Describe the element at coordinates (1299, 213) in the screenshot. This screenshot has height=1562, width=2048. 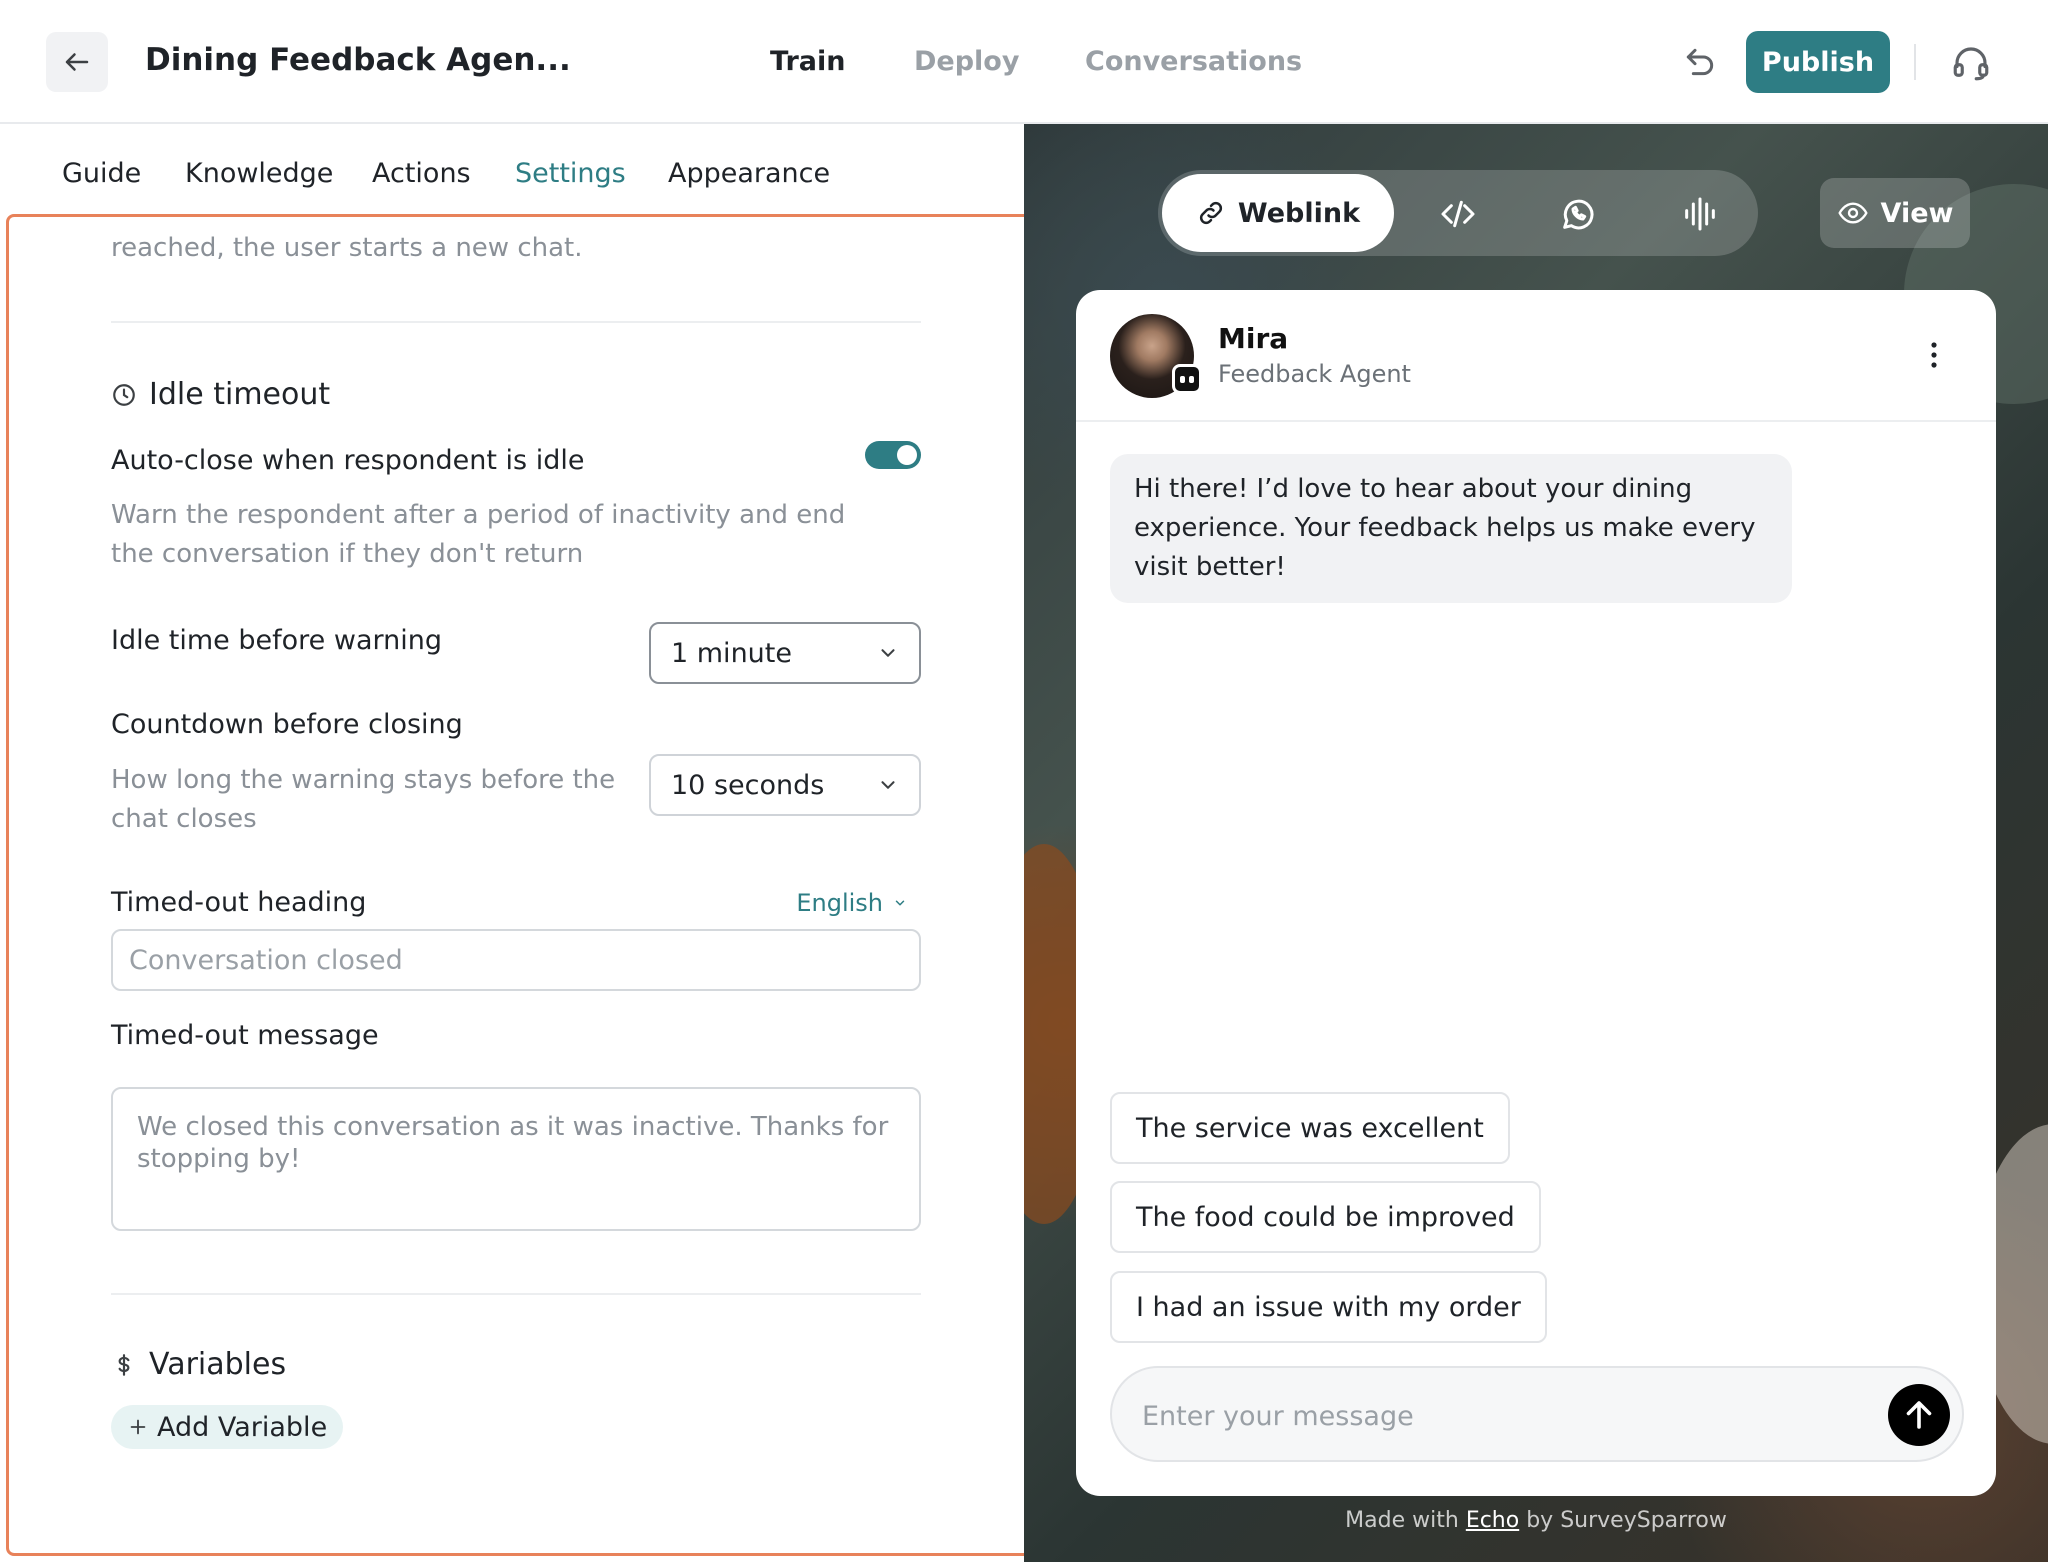
I see `weblink-label: Weblink` at that location.